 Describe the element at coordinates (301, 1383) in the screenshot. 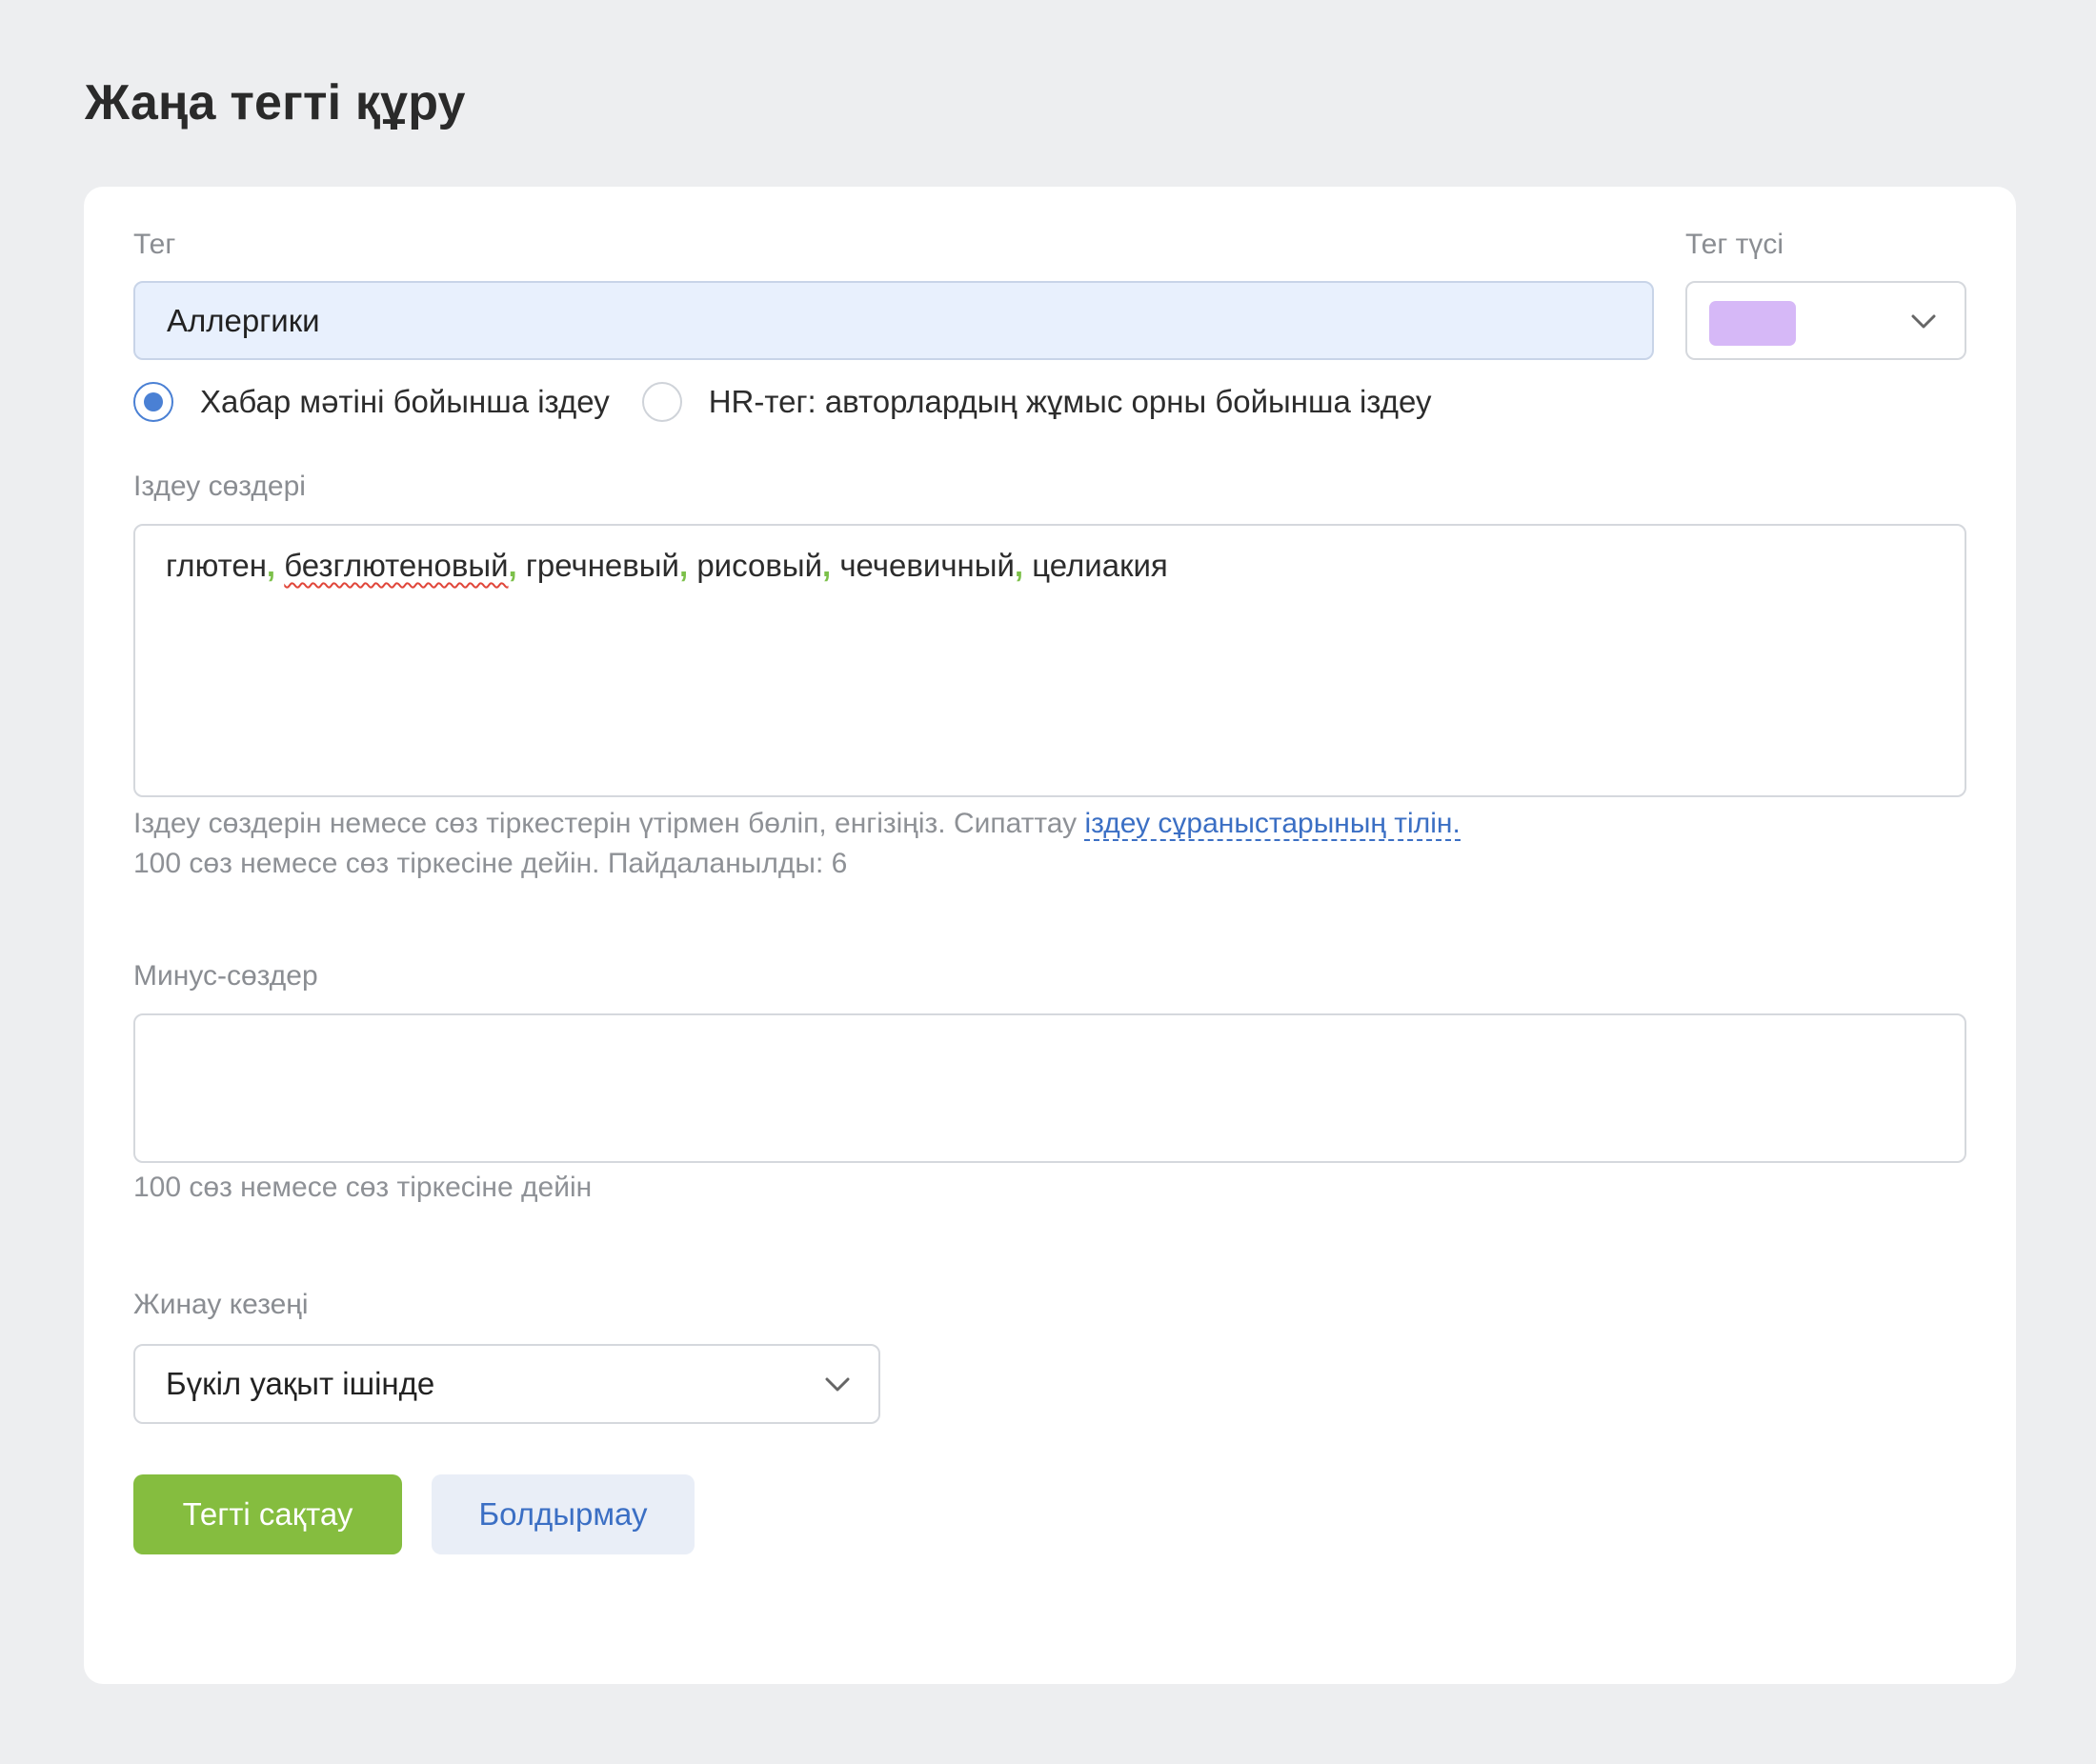

I see `period-select-value: Бүкіл уақыт ішінде` at that location.